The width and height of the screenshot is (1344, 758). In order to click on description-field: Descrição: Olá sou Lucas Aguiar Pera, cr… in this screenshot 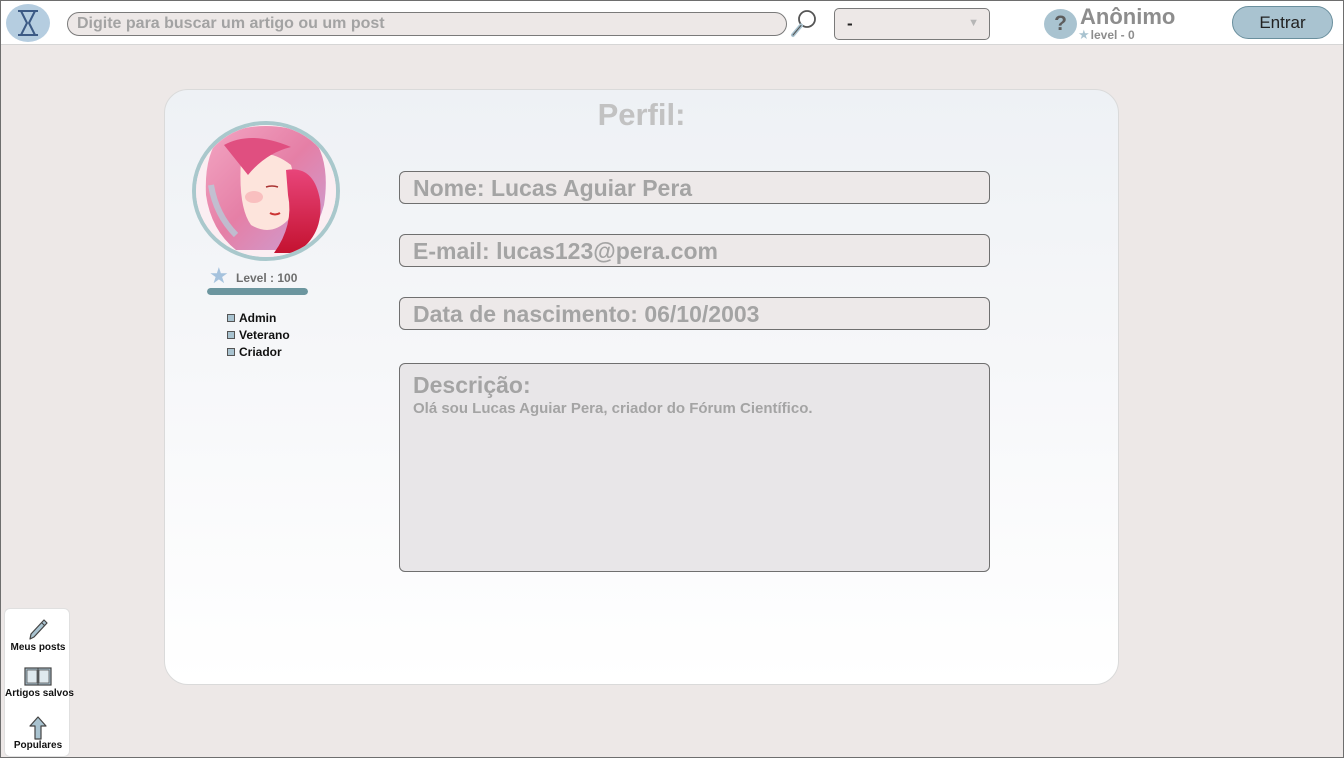, I will do `click(694, 467)`.